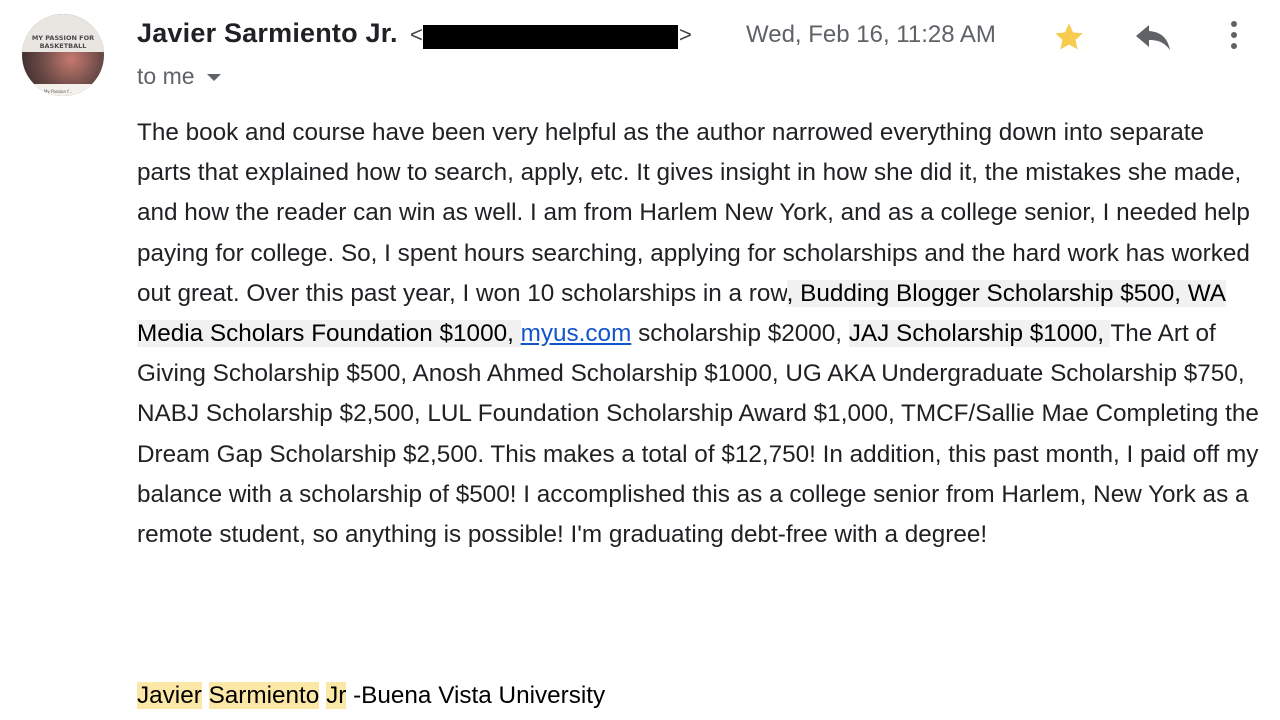 Image resolution: width=1280 pixels, height=720 pixels. What do you see at coordinates (416, 34) in the screenshot?
I see `email-open-bracket: <` at bounding box center [416, 34].